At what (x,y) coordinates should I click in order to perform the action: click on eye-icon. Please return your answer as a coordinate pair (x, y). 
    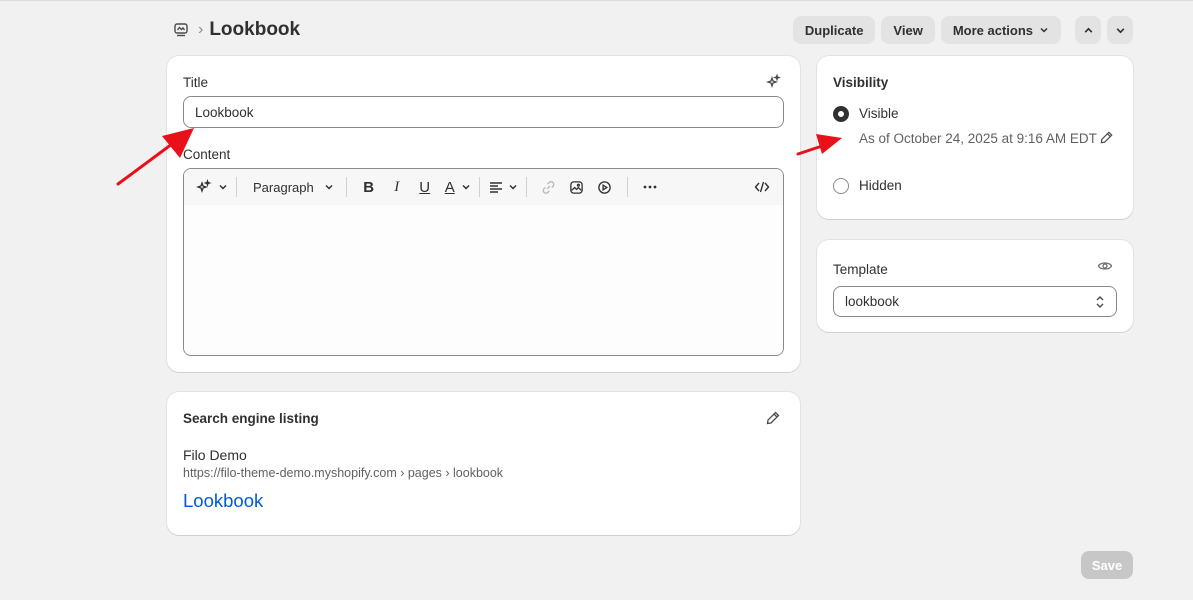
    Looking at the image, I should click on (1105, 266).